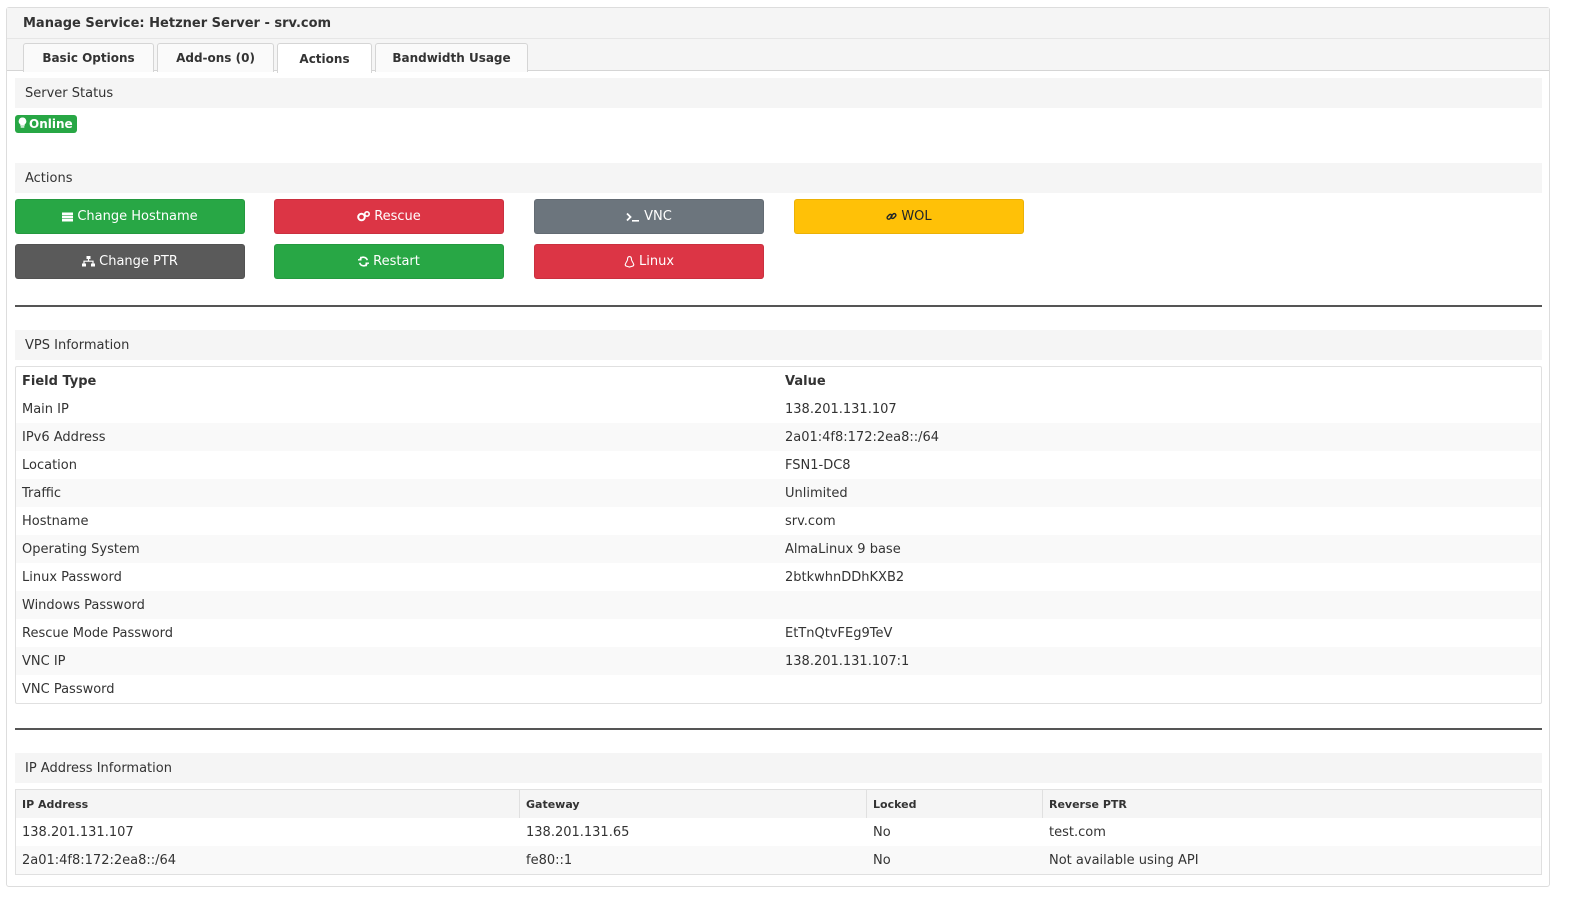  Describe the element at coordinates (22, 124) in the screenshot. I see `lightbulb-icon` at that location.